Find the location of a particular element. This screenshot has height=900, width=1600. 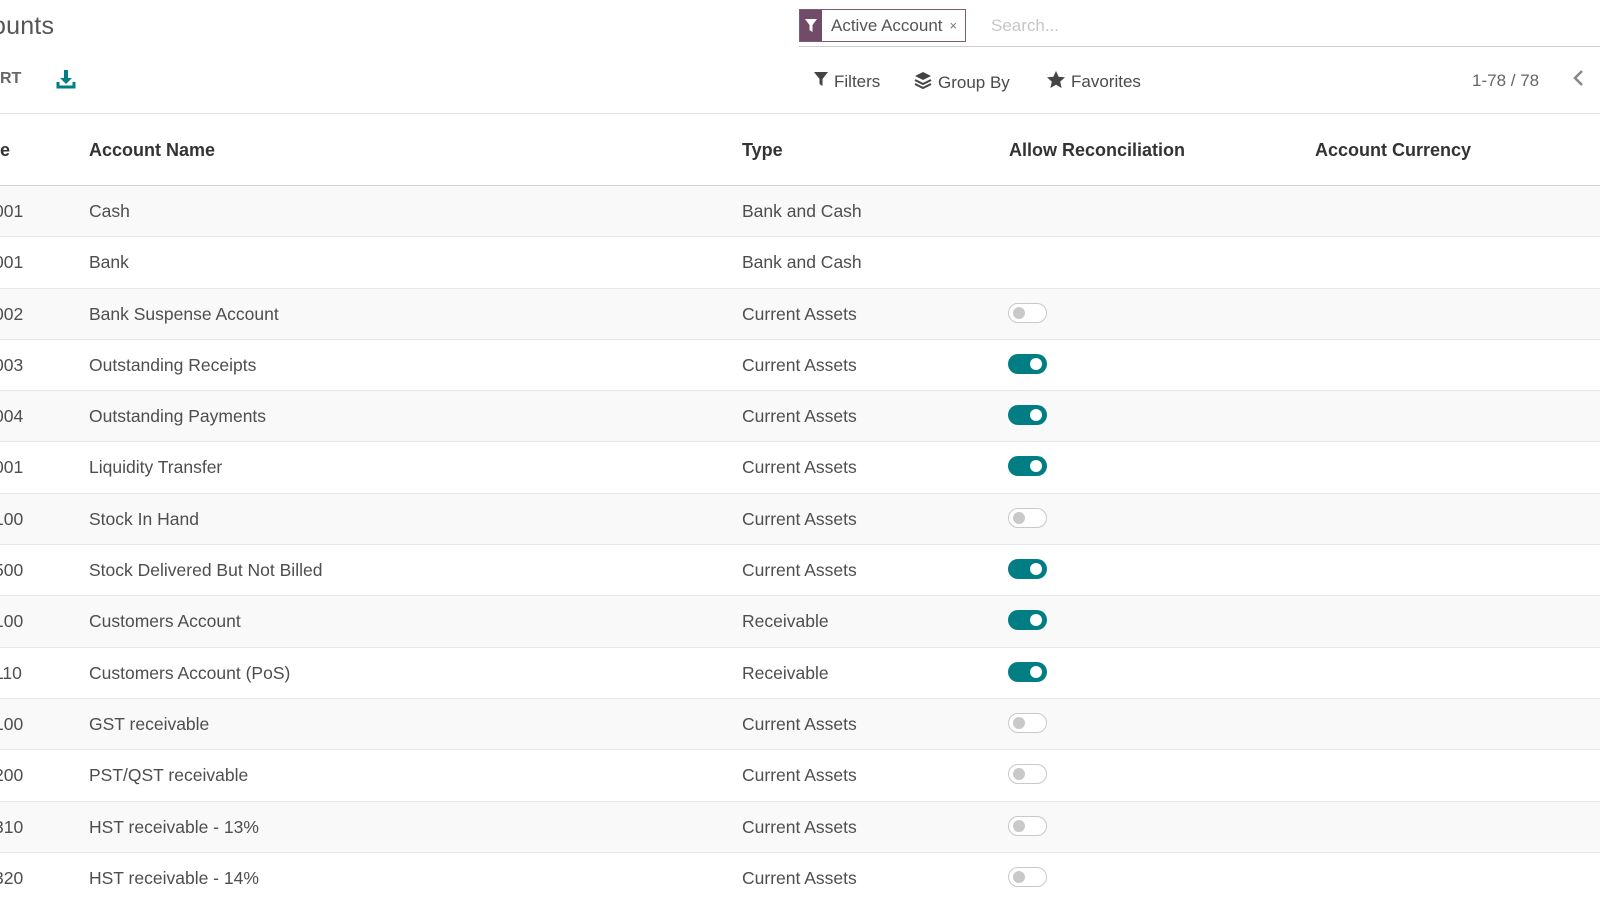

table-row: 100 Customers Account Receivable is located at coordinates (800, 622).